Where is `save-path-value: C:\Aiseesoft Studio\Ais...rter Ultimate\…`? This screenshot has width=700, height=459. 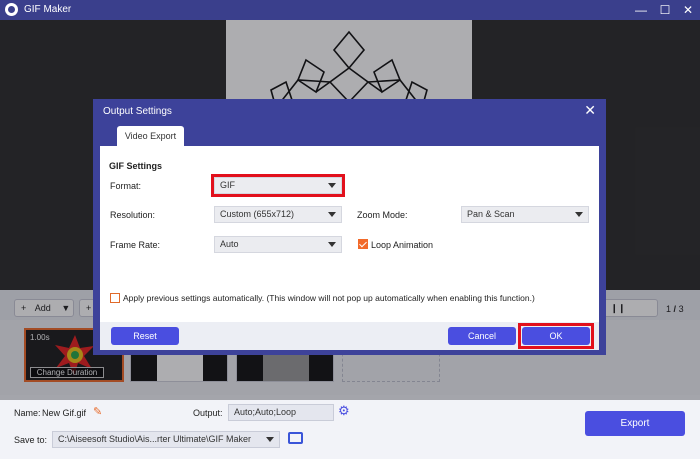 save-path-value: C:\Aiseesoft Studio\Ais...rter Ultimate\… is located at coordinates (155, 439).